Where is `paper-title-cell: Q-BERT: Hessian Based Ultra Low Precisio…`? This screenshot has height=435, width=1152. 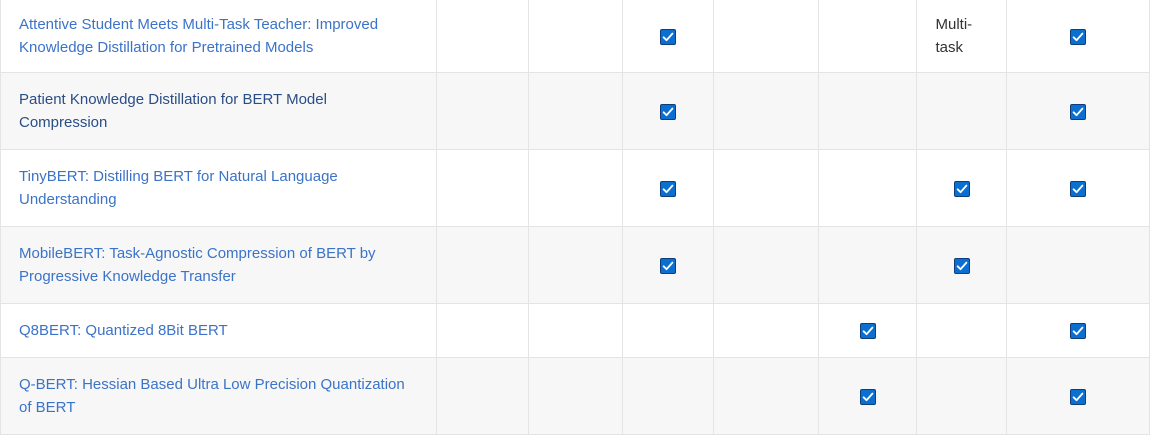
paper-title-cell: Q-BERT: Hessian Based Ultra Low Precisio… is located at coordinates (218, 396).